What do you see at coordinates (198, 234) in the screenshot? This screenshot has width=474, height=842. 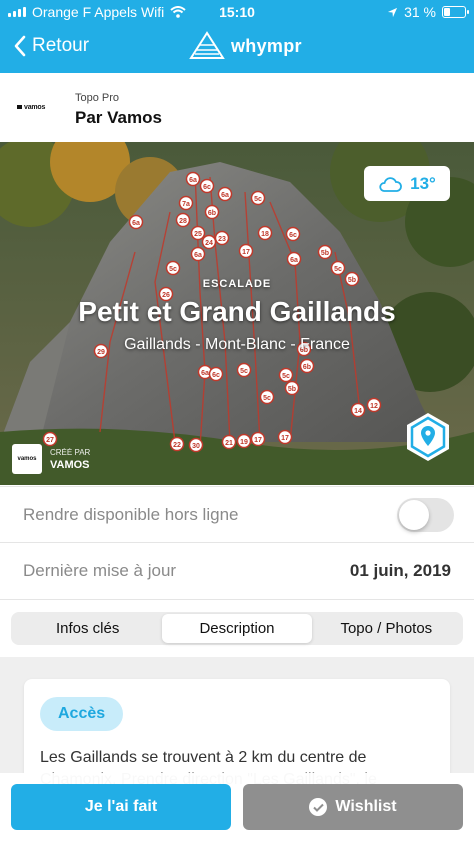 I see `route-marker-label: 25` at bounding box center [198, 234].